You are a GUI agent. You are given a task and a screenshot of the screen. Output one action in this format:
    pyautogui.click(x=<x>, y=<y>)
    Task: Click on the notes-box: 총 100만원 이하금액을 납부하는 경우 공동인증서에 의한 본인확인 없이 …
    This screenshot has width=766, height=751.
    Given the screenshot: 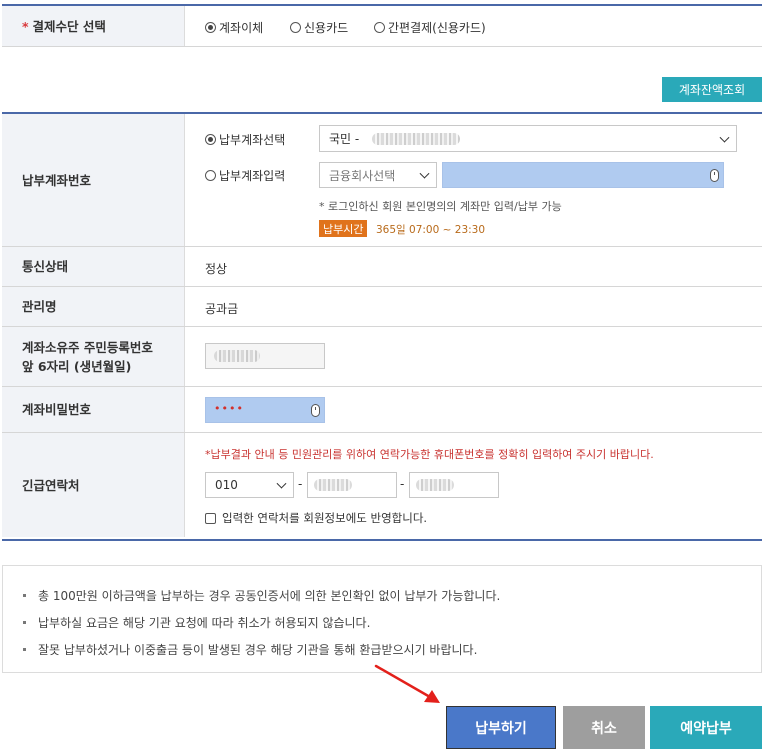 What is the action you would take?
    pyautogui.click(x=382, y=619)
    